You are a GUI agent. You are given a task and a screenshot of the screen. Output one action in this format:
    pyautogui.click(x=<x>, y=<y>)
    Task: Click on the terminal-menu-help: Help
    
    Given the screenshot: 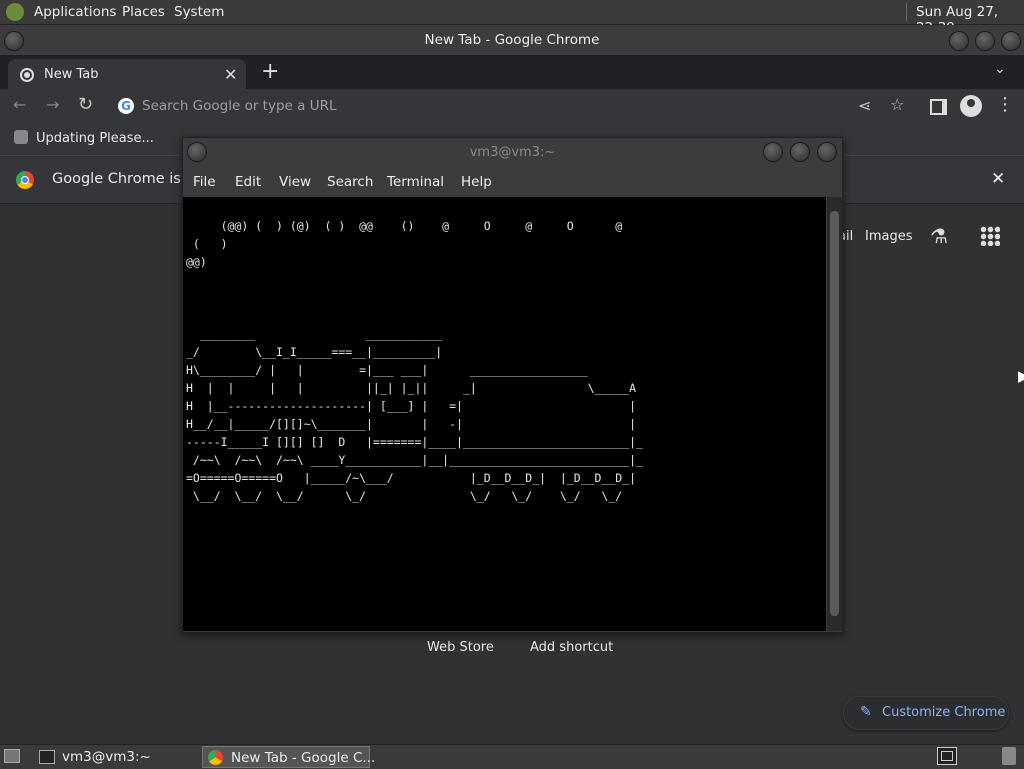 What is the action you would take?
    pyautogui.click(x=476, y=182)
    